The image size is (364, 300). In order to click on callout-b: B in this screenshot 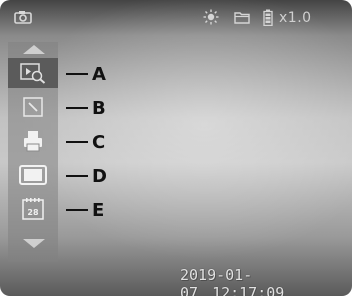, I will do `click(86, 108)`.